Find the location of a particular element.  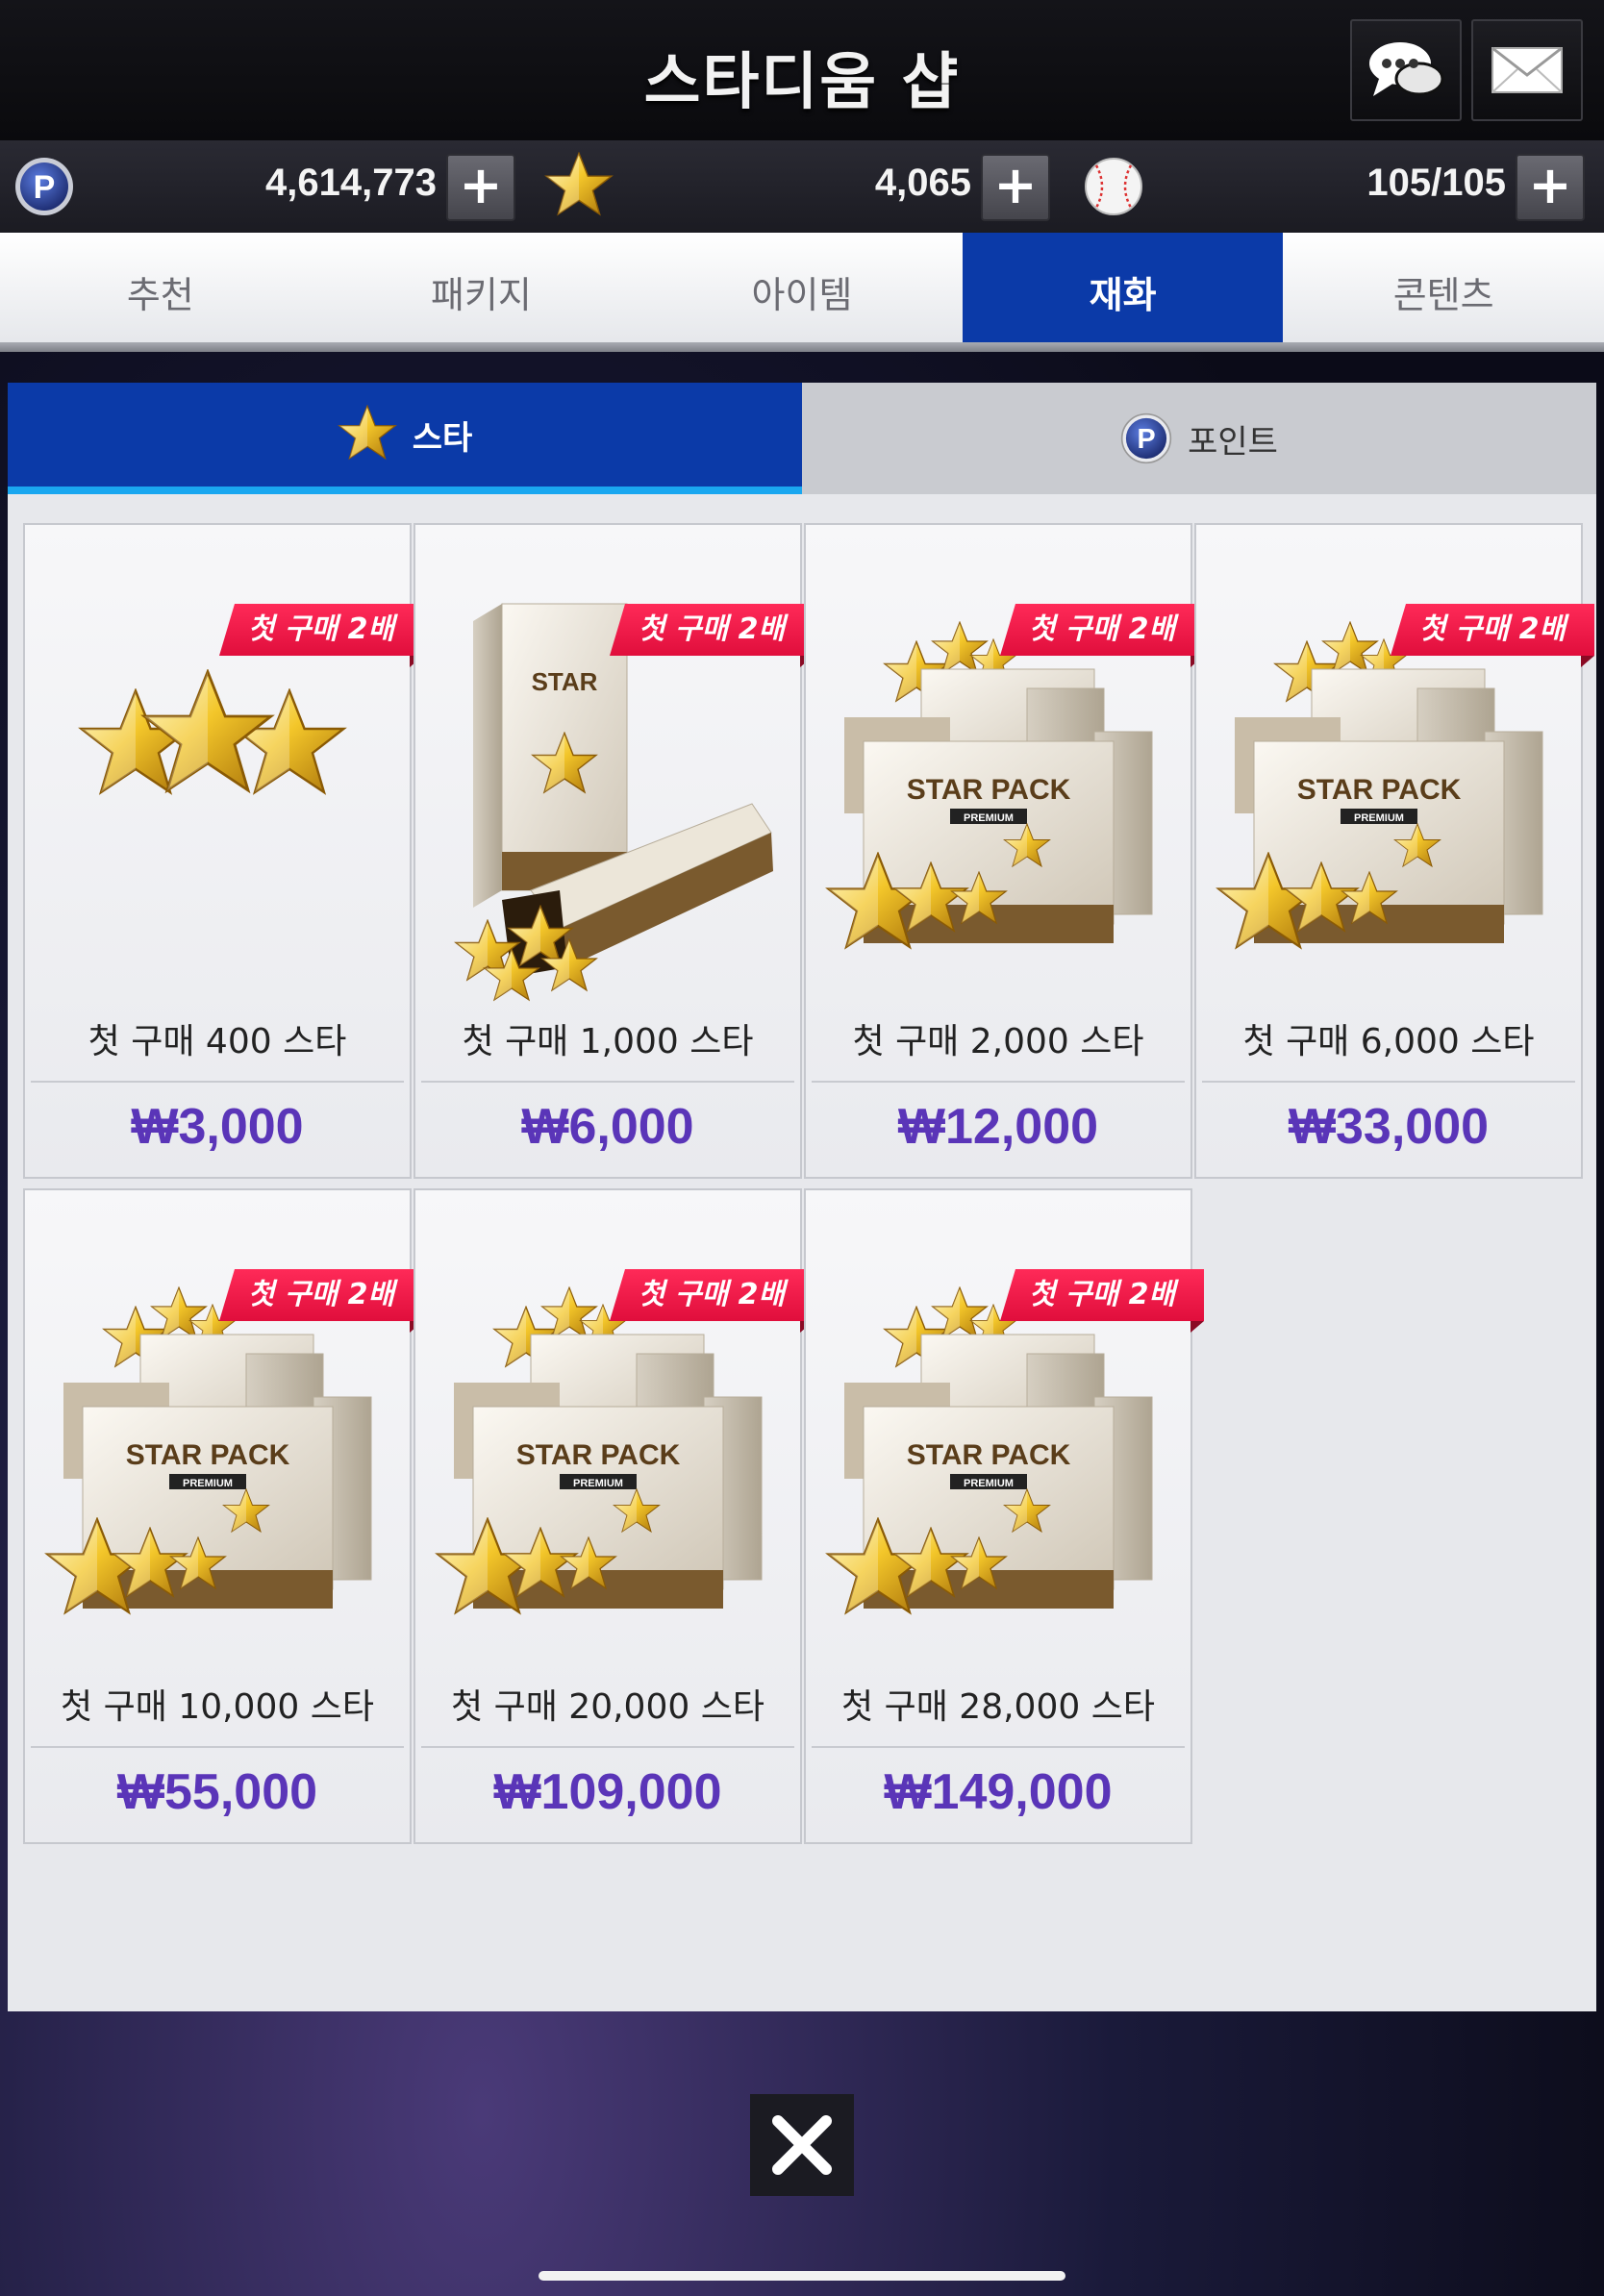

add-baseball-button: + is located at coordinates (1550, 187).